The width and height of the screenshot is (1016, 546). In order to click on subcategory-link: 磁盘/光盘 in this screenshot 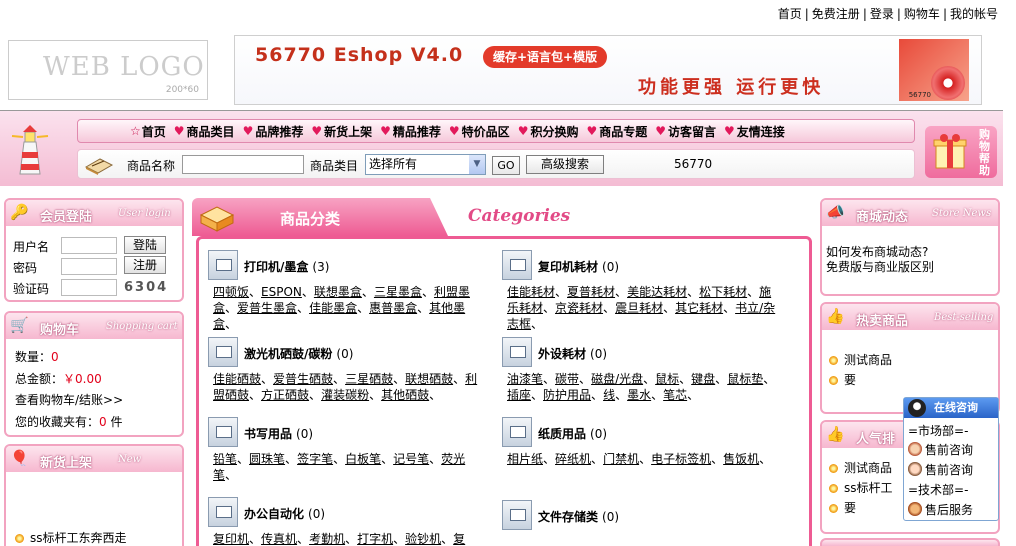, I will do `click(617, 379)`.